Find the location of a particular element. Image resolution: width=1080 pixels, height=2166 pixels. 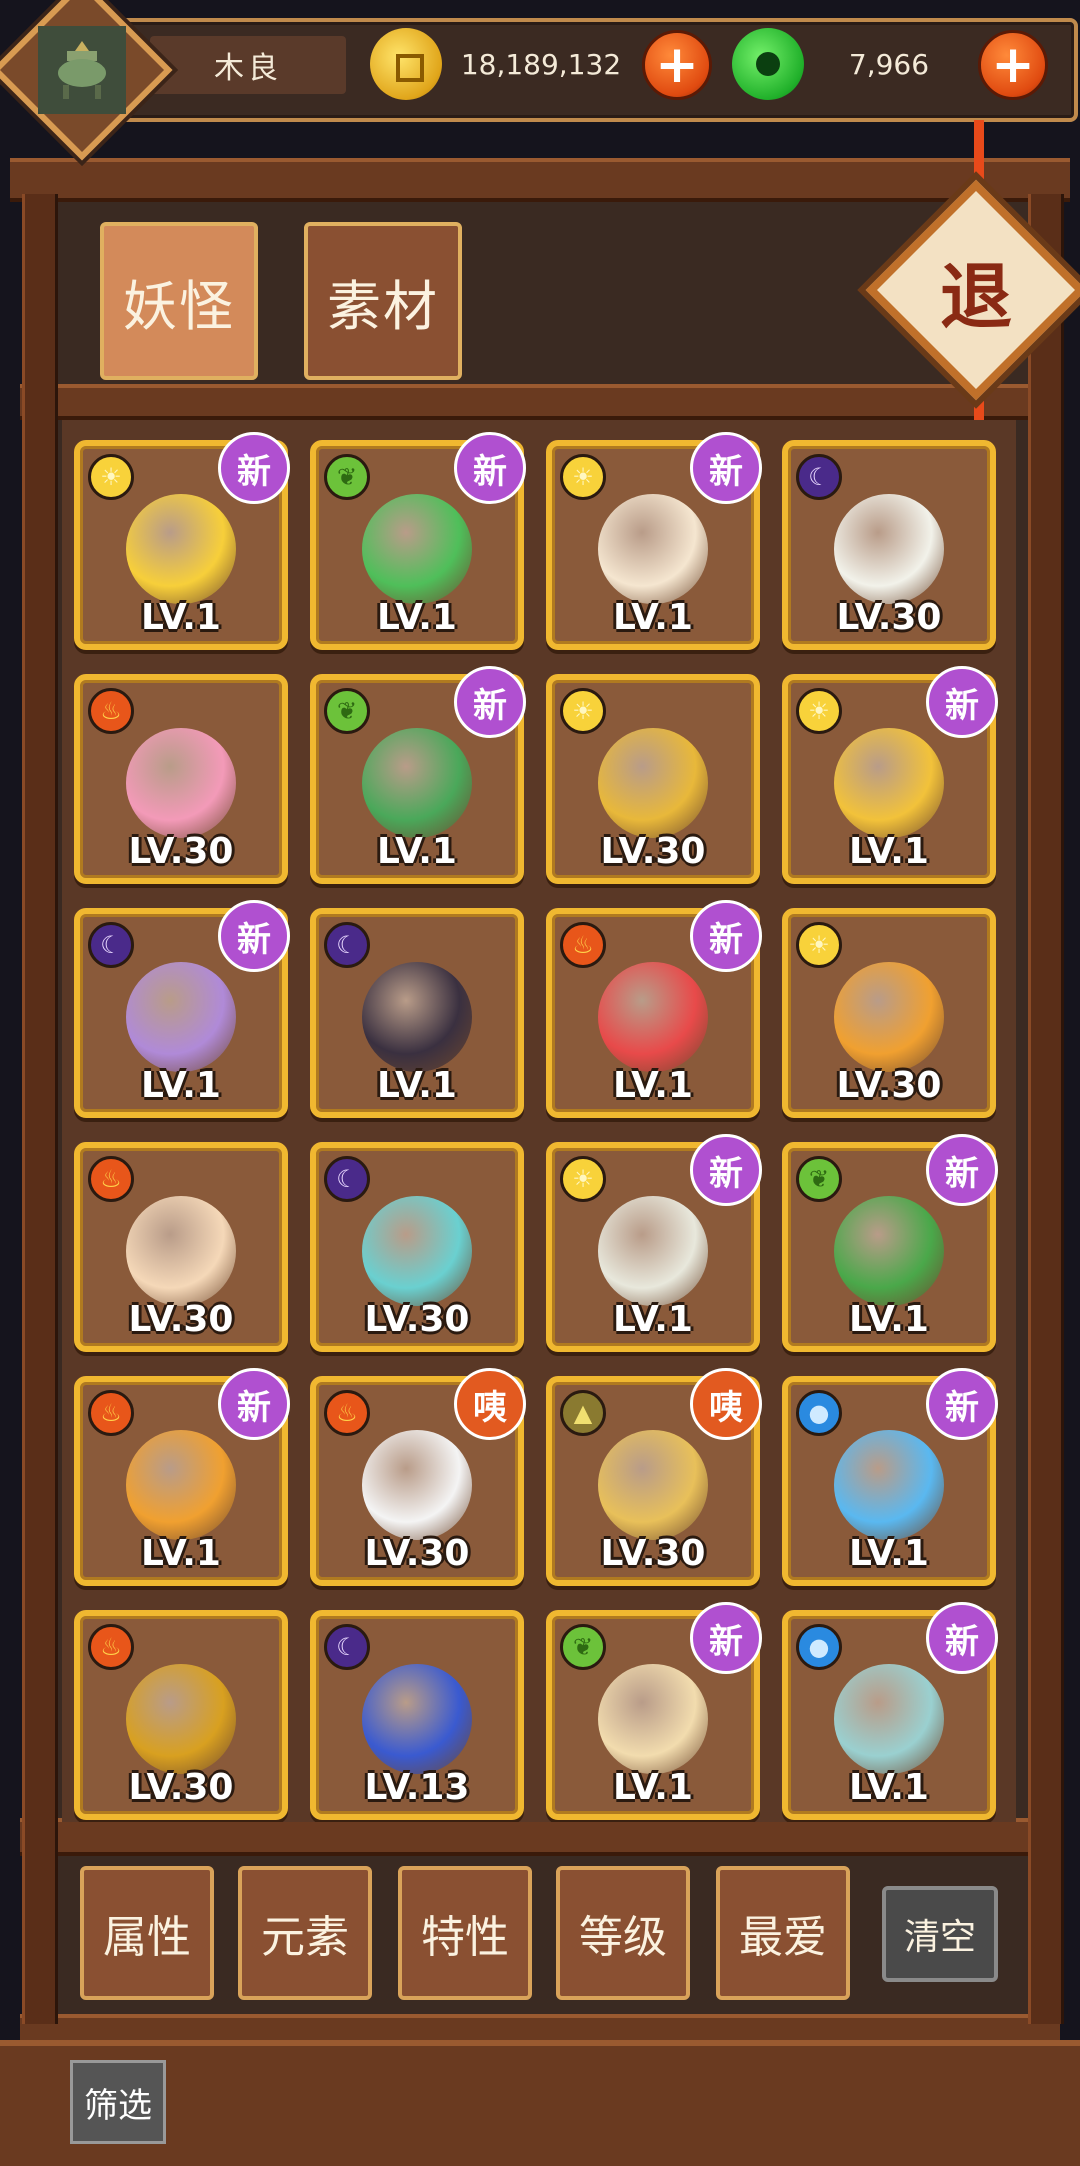

monster-card: ☾ LV.1 is located at coordinates (417, 1013).